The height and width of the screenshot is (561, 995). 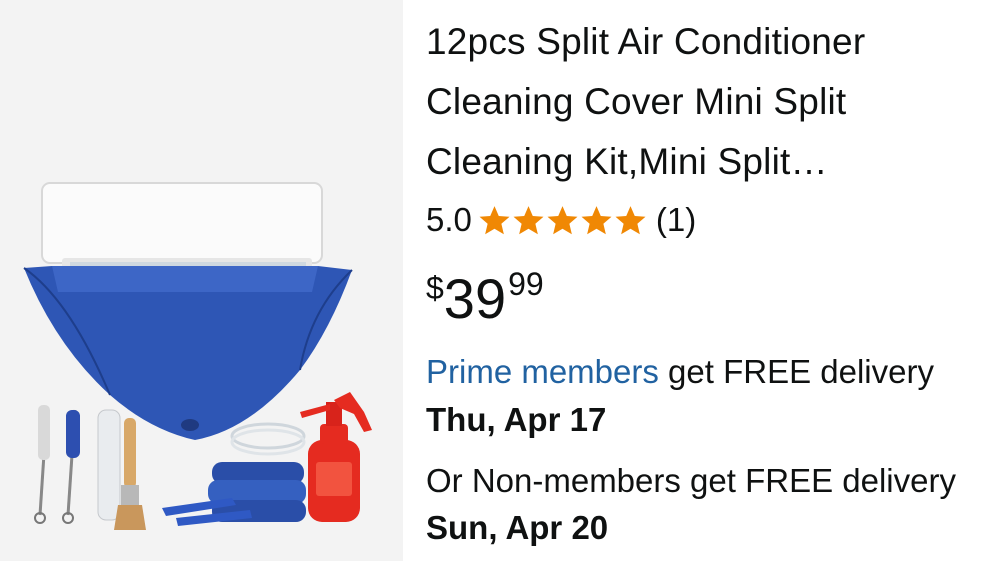 I want to click on prime-delivery-text: get FREE delivery, so click(x=796, y=371).